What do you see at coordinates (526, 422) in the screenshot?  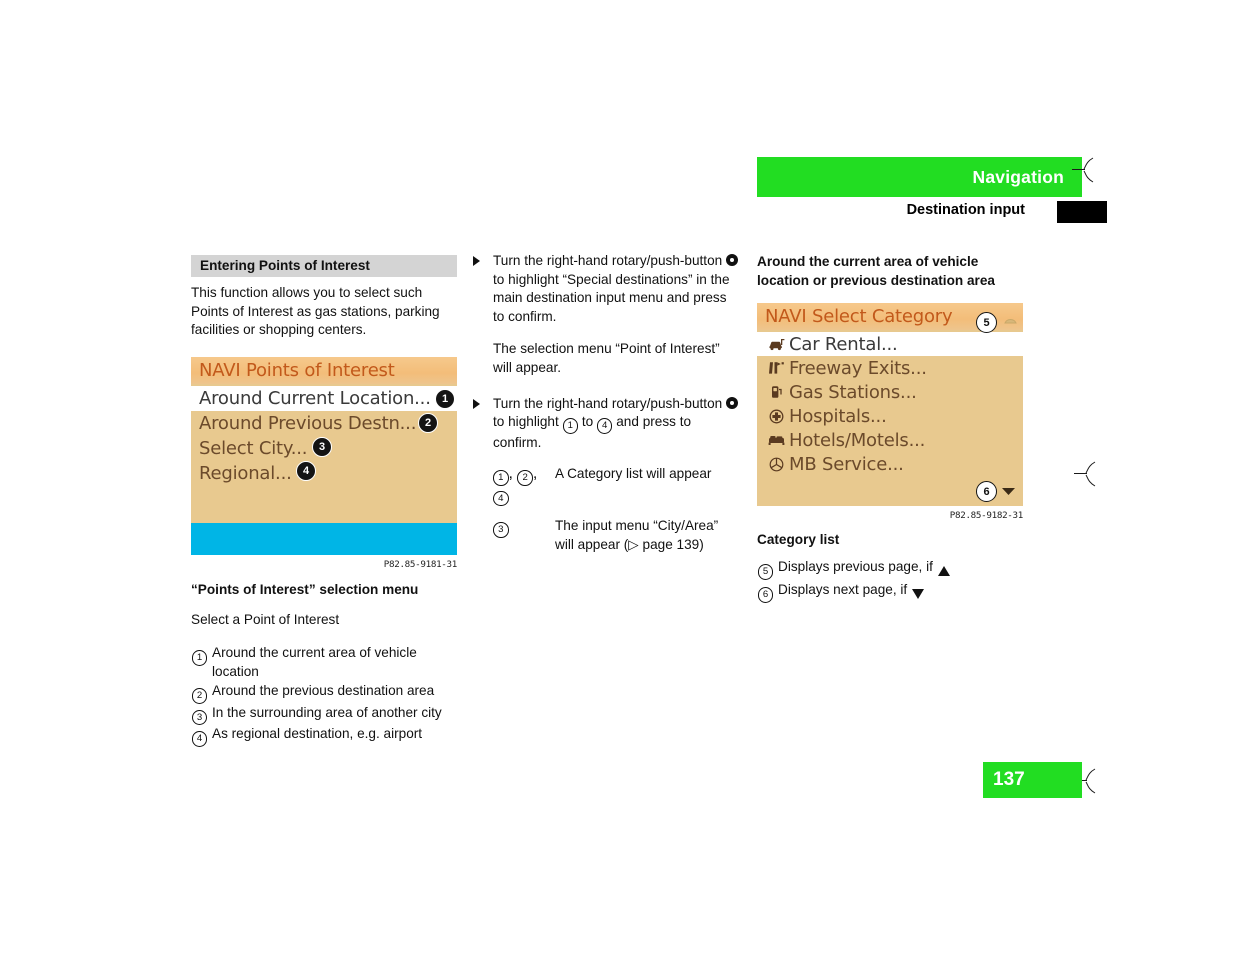 I see `step-2-text-b: to highlight` at bounding box center [526, 422].